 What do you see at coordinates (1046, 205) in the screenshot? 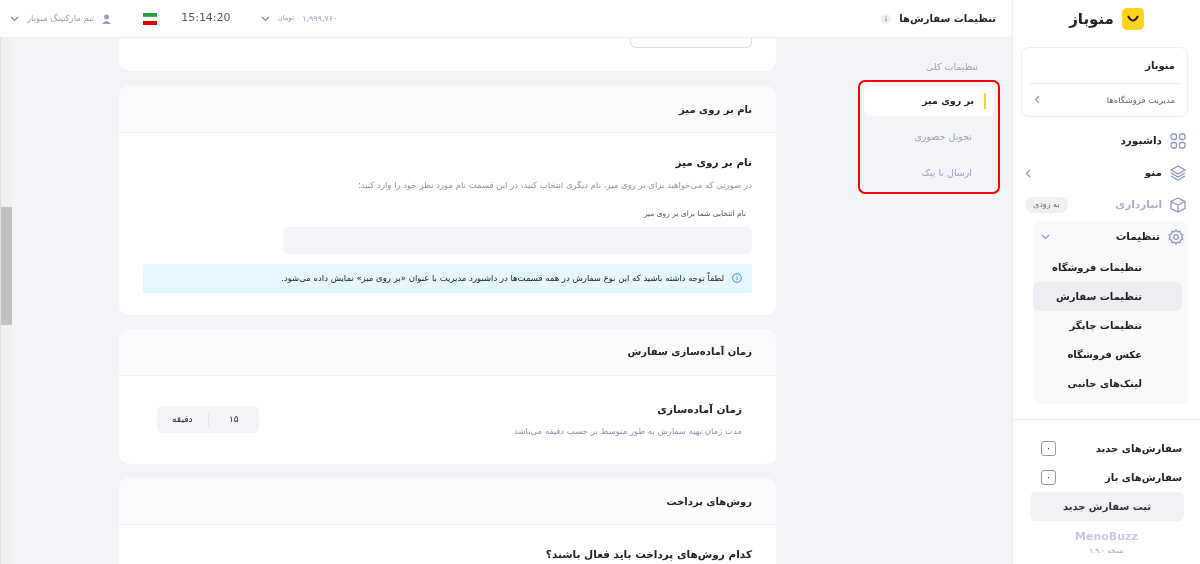
I see `coming-soon-badge: به زودی` at bounding box center [1046, 205].